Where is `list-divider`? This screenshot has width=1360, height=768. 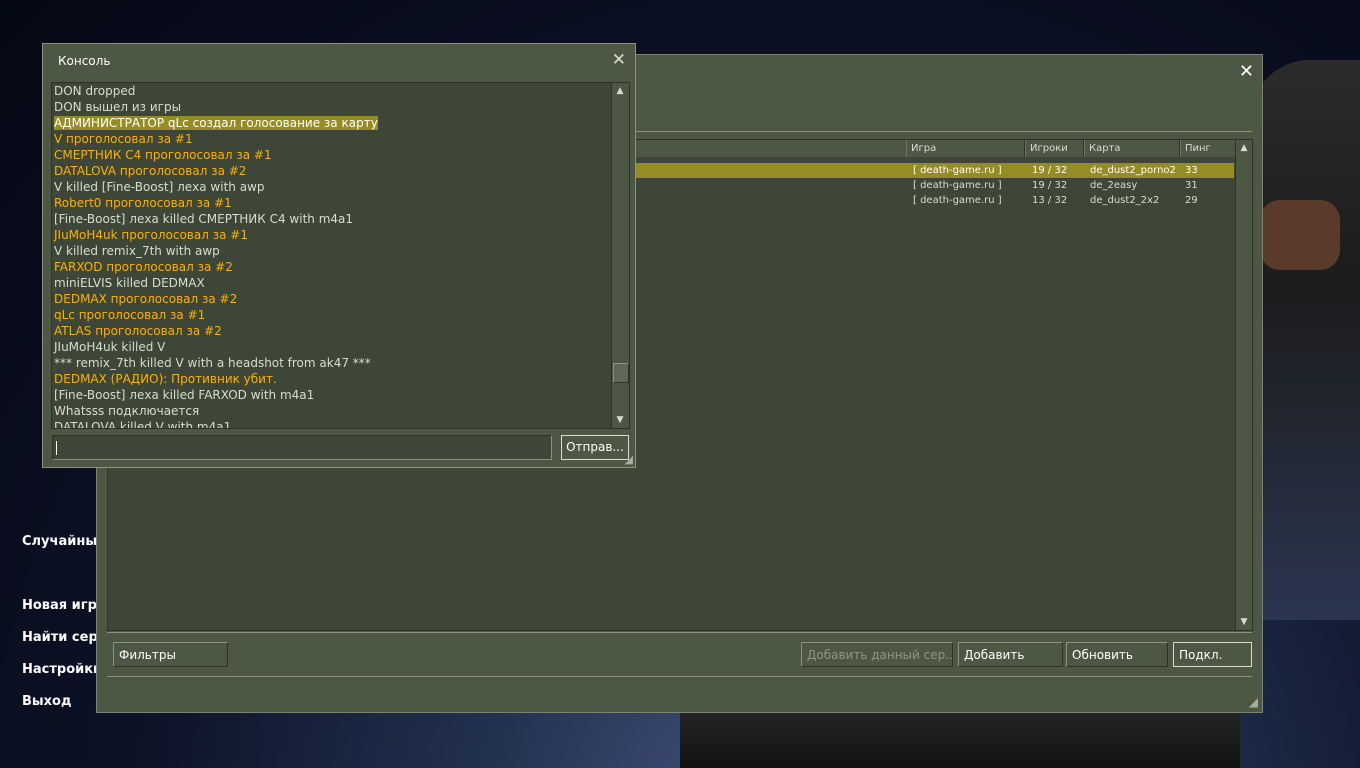 list-divider is located at coordinates (679, 632).